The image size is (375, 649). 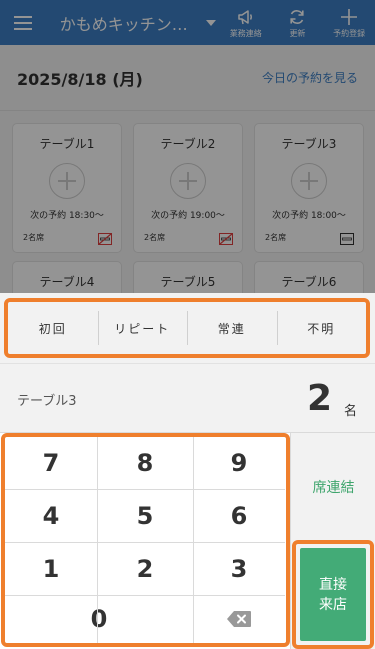 What do you see at coordinates (51, 568) in the screenshot?
I see `key-1: 1` at bounding box center [51, 568].